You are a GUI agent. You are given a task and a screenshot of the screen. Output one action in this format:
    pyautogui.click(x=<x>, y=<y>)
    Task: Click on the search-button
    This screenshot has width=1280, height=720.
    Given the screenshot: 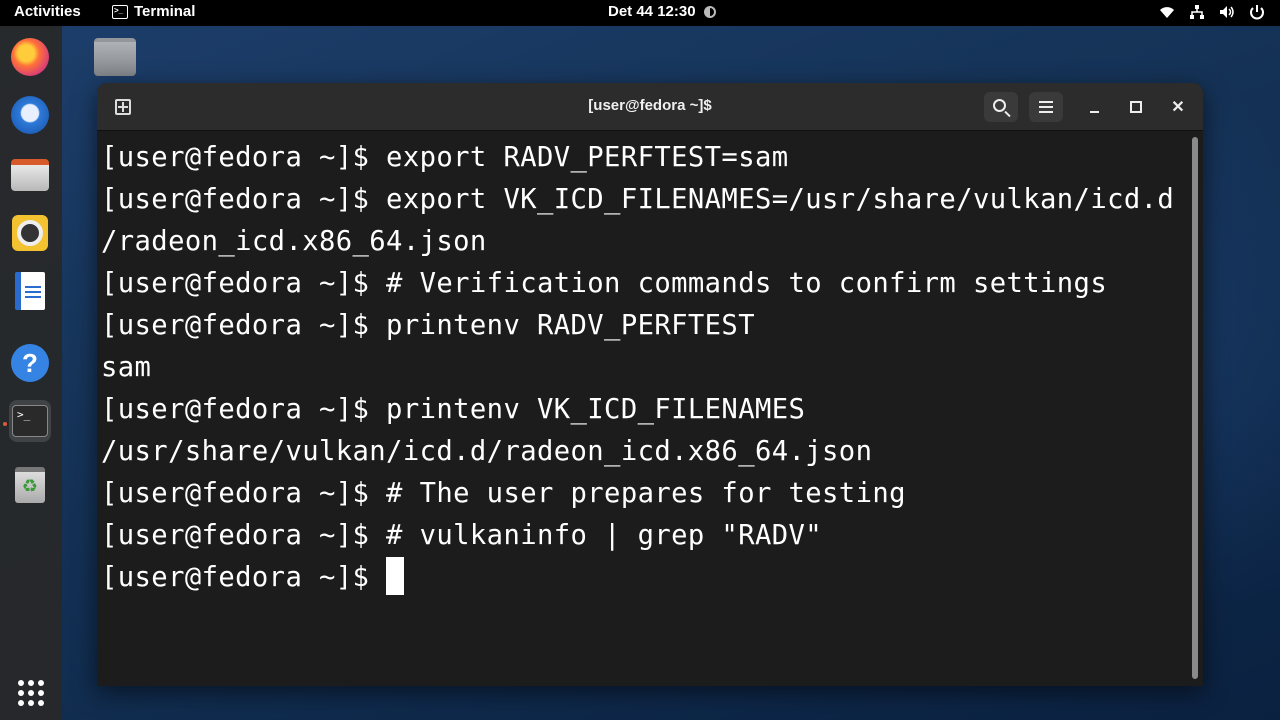 What is the action you would take?
    pyautogui.click(x=1001, y=107)
    